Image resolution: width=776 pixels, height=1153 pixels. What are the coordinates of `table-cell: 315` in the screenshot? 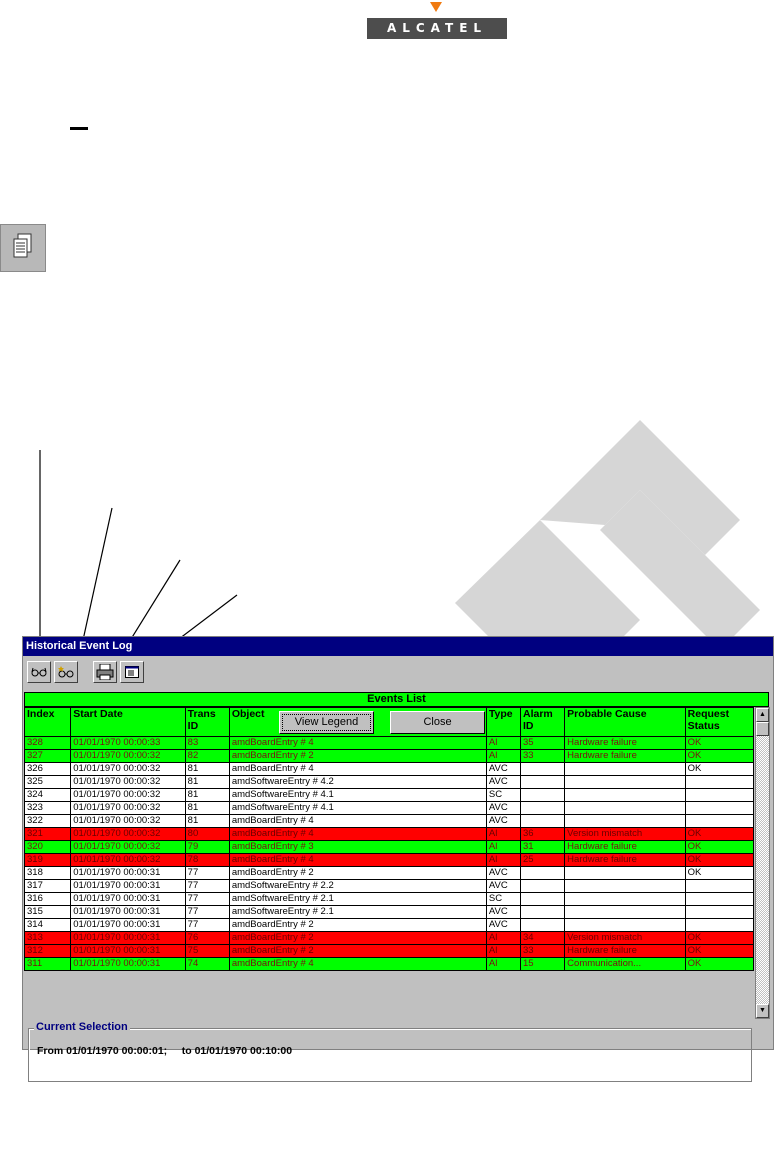 It's located at (47, 912).